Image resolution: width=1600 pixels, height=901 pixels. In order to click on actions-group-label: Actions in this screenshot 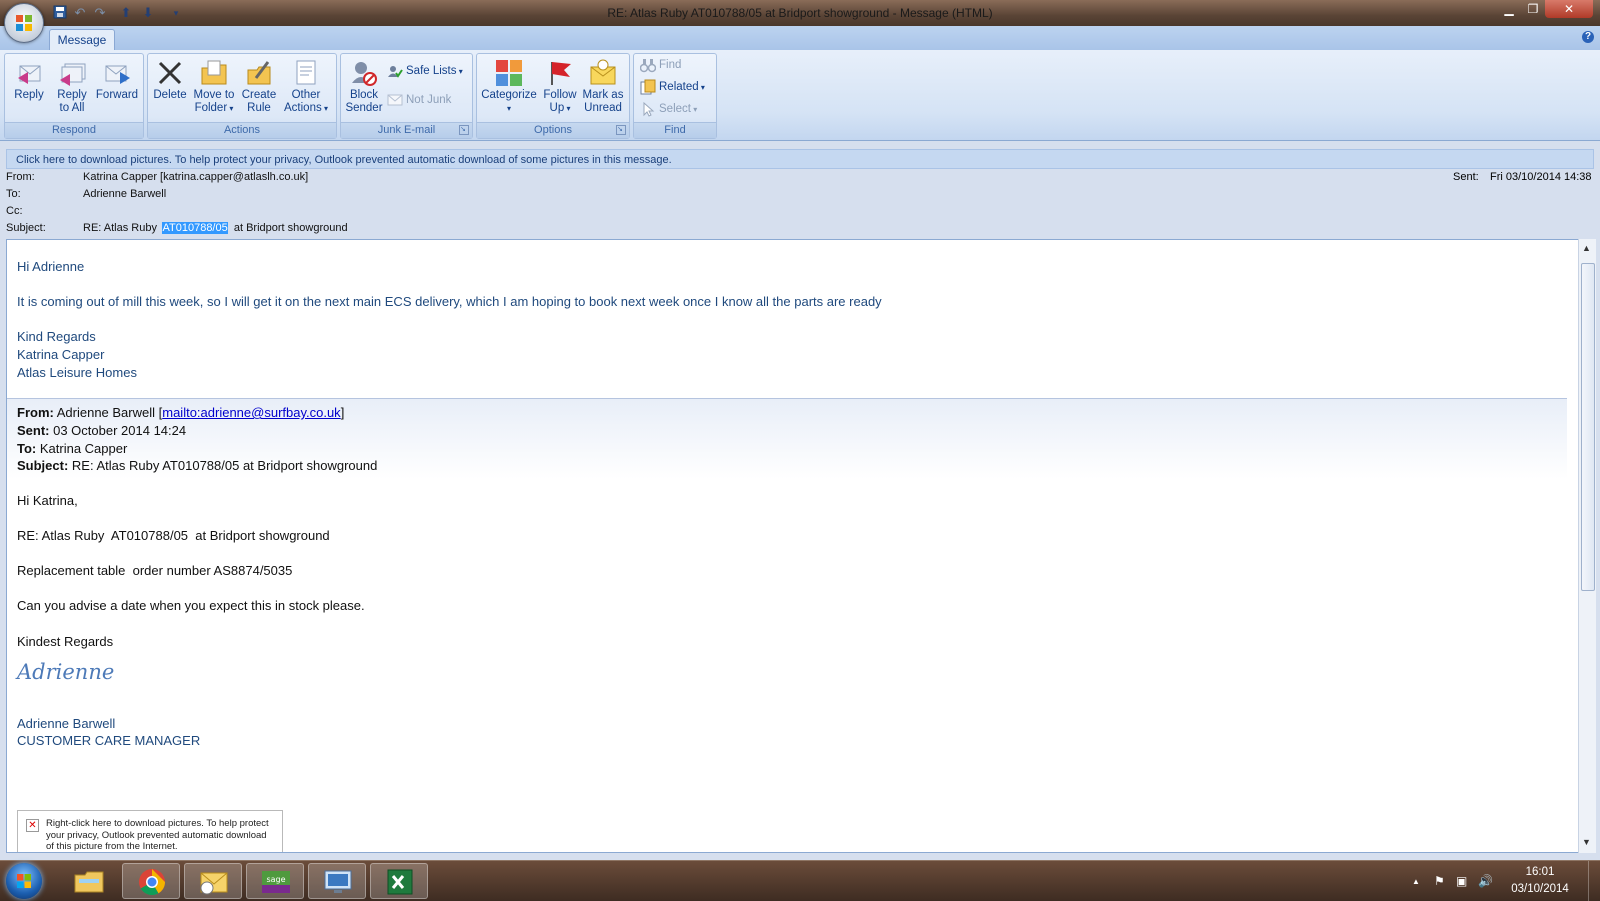, I will do `click(242, 130)`.